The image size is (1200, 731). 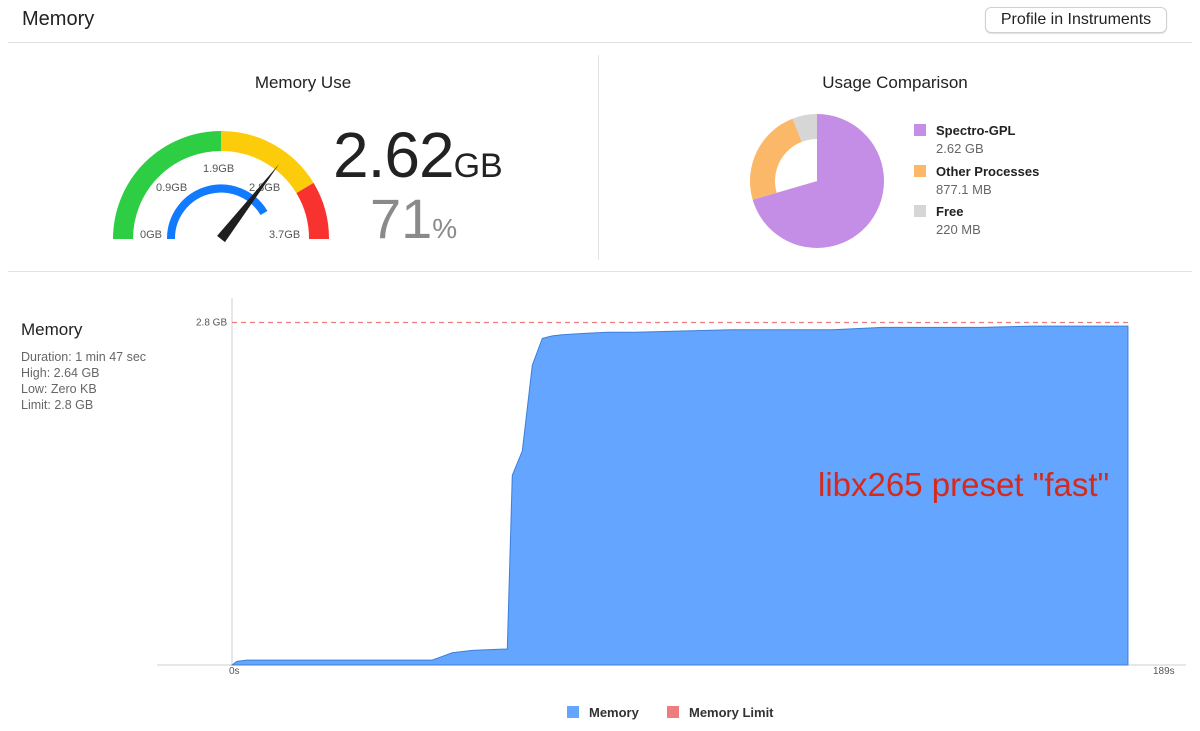 I want to click on memory-limit-tick-label: 2.8 GB, so click(x=211, y=322).